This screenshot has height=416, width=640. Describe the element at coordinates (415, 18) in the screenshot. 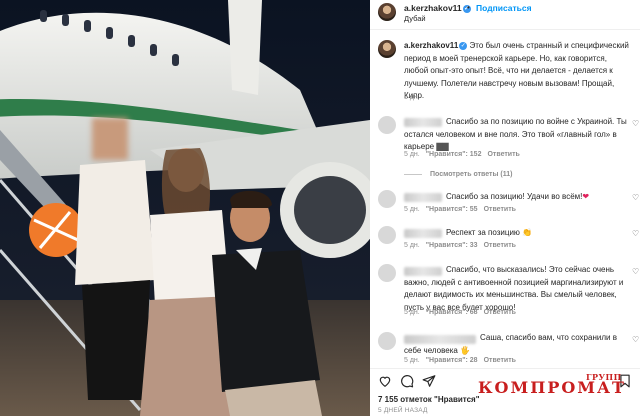

I see `post-location: Дубай` at that location.